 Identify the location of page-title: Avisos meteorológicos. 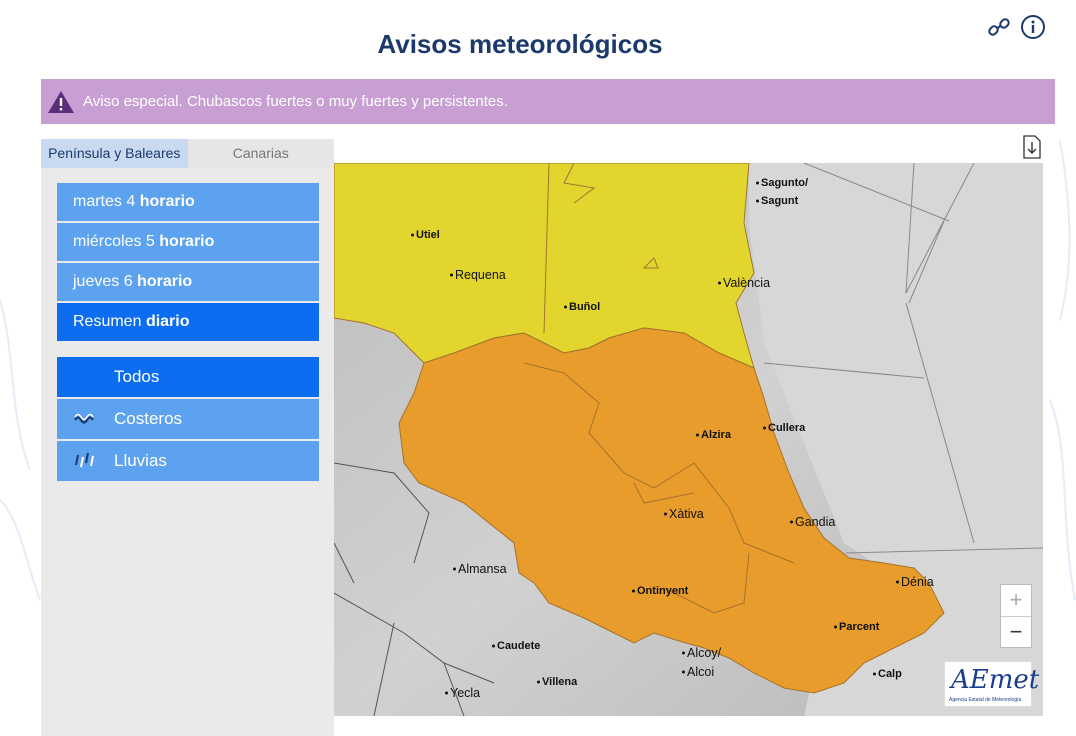
(520, 44).